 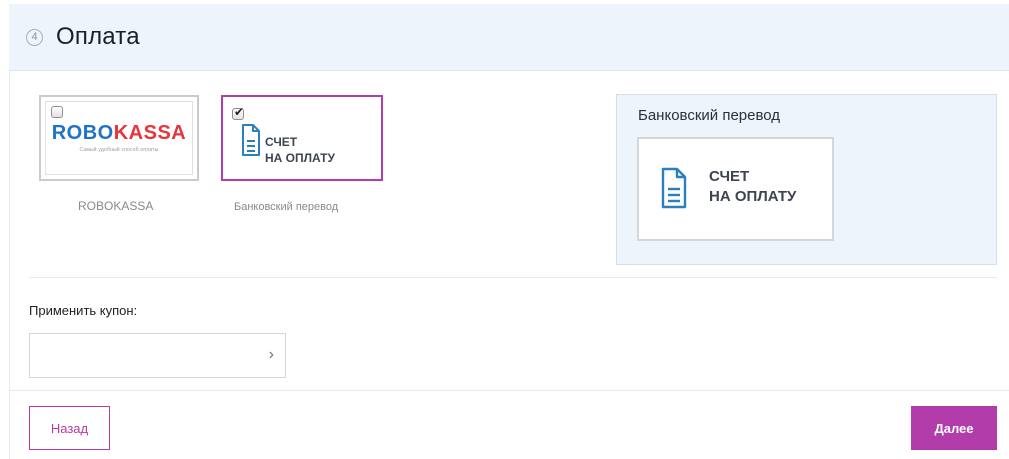 I want to click on checkmark-icon: ✔, so click(x=239, y=112).